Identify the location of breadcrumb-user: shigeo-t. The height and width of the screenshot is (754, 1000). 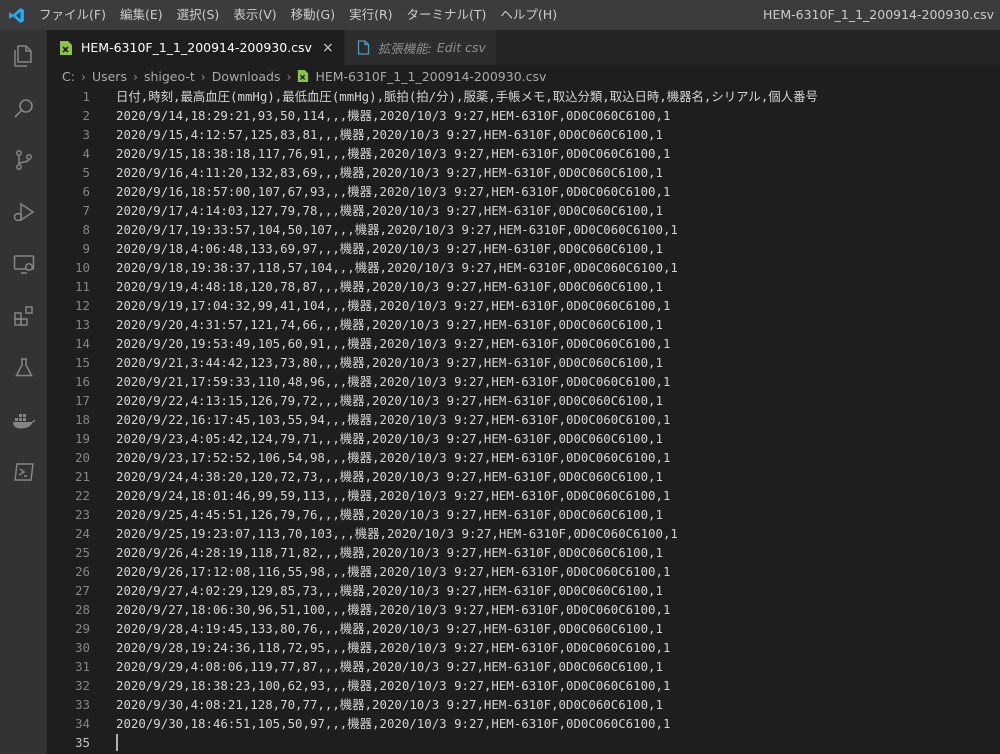
(169, 76).